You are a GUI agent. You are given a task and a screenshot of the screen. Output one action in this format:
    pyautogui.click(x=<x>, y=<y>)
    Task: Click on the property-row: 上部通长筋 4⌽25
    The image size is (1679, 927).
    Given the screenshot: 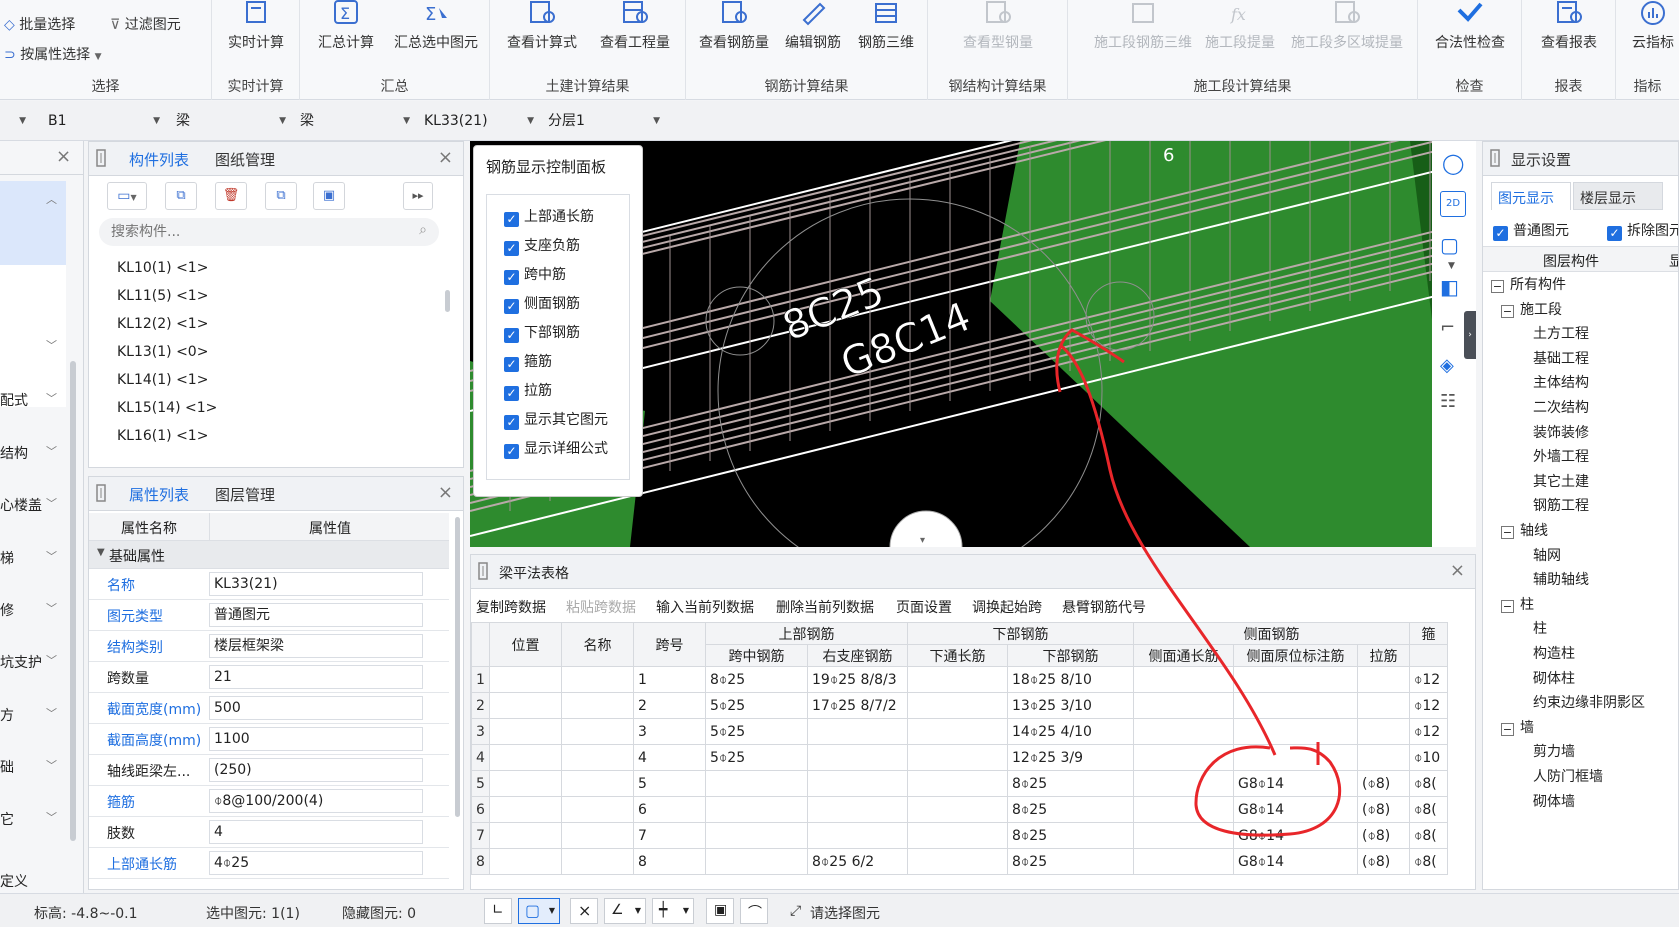 What is the action you would take?
    pyautogui.click(x=269, y=863)
    